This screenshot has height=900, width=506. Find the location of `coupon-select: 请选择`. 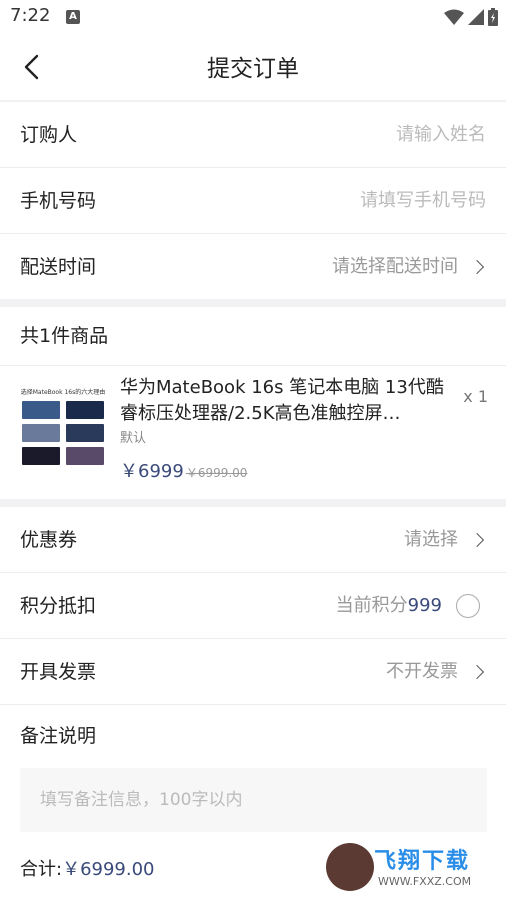

coupon-select: 请选择 is located at coordinates (445, 540).